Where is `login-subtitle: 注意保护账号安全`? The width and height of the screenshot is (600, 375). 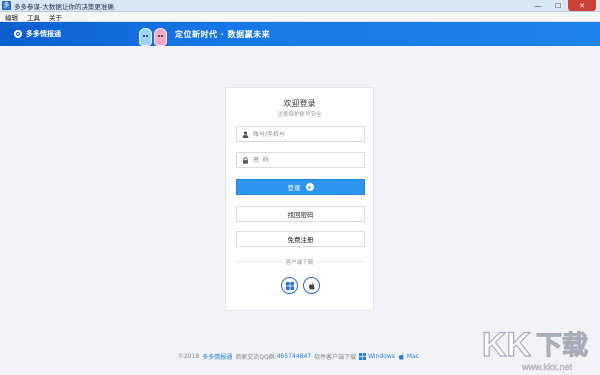
login-subtitle: 注意保护账号安全 is located at coordinates (299, 115).